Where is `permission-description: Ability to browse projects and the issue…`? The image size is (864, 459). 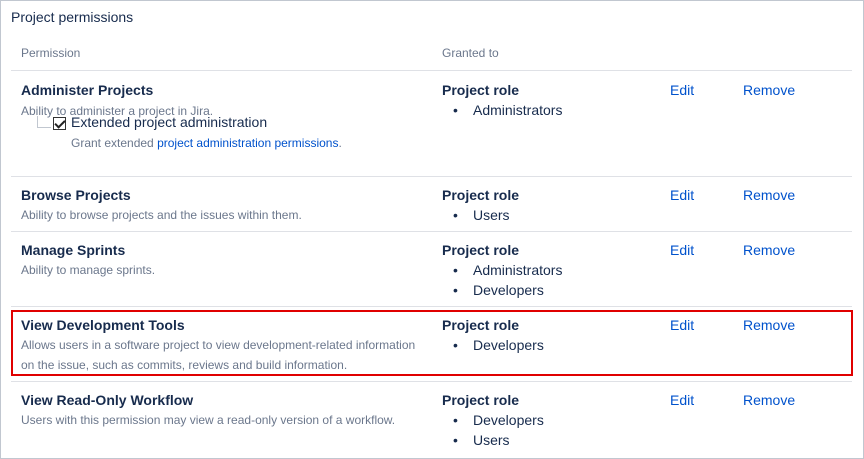 permission-description: Ability to browse projects and the issue… is located at coordinates (161, 215).